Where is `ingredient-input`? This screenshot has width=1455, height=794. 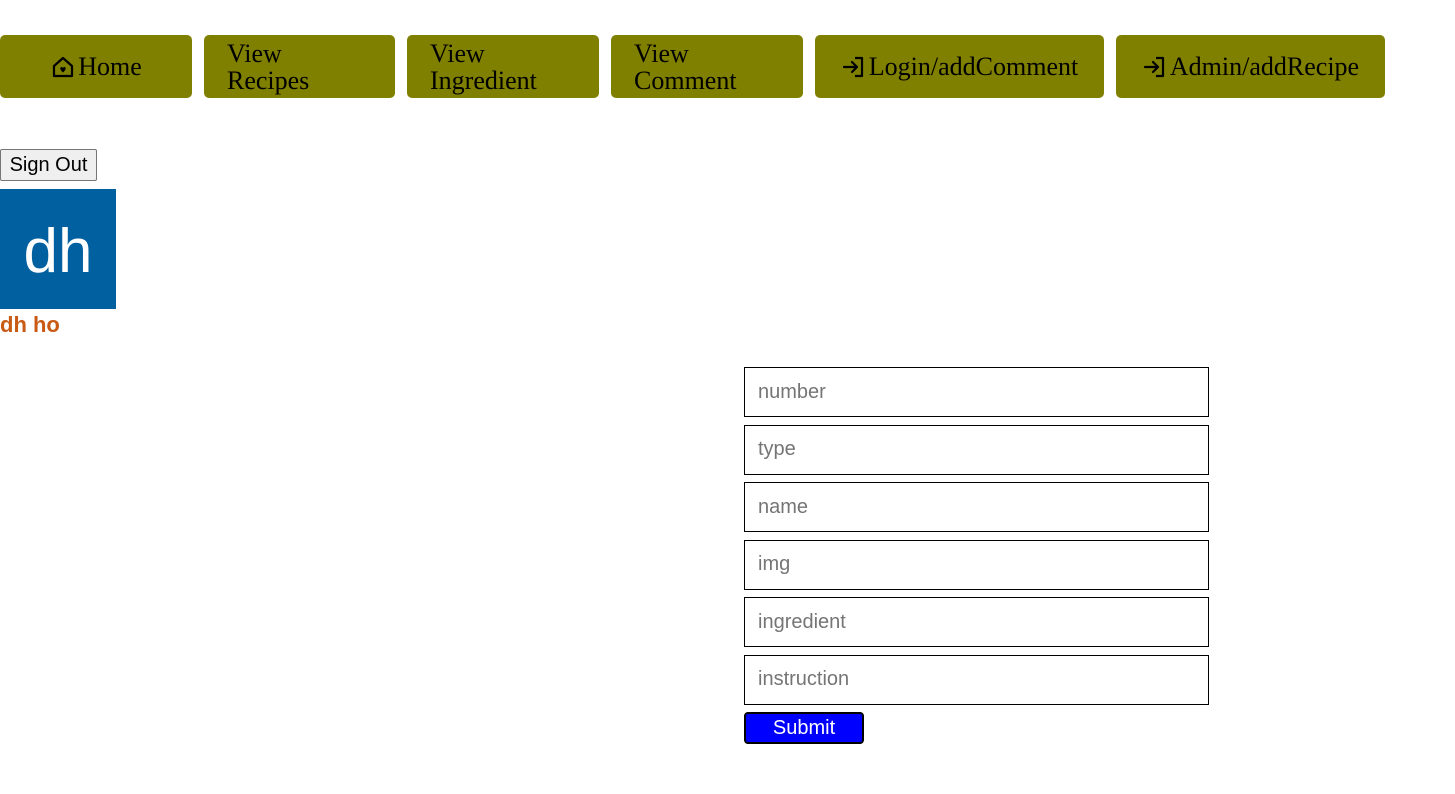
ingredient-input is located at coordinates (976, 622).